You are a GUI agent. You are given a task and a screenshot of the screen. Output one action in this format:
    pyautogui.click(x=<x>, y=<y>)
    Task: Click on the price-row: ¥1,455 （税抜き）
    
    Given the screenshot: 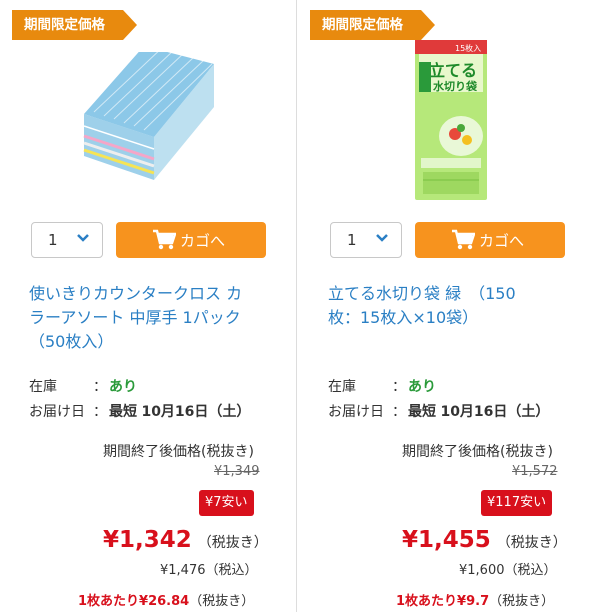 What is the action you would take?
    pyautogui.click(x=484, y=540)
    